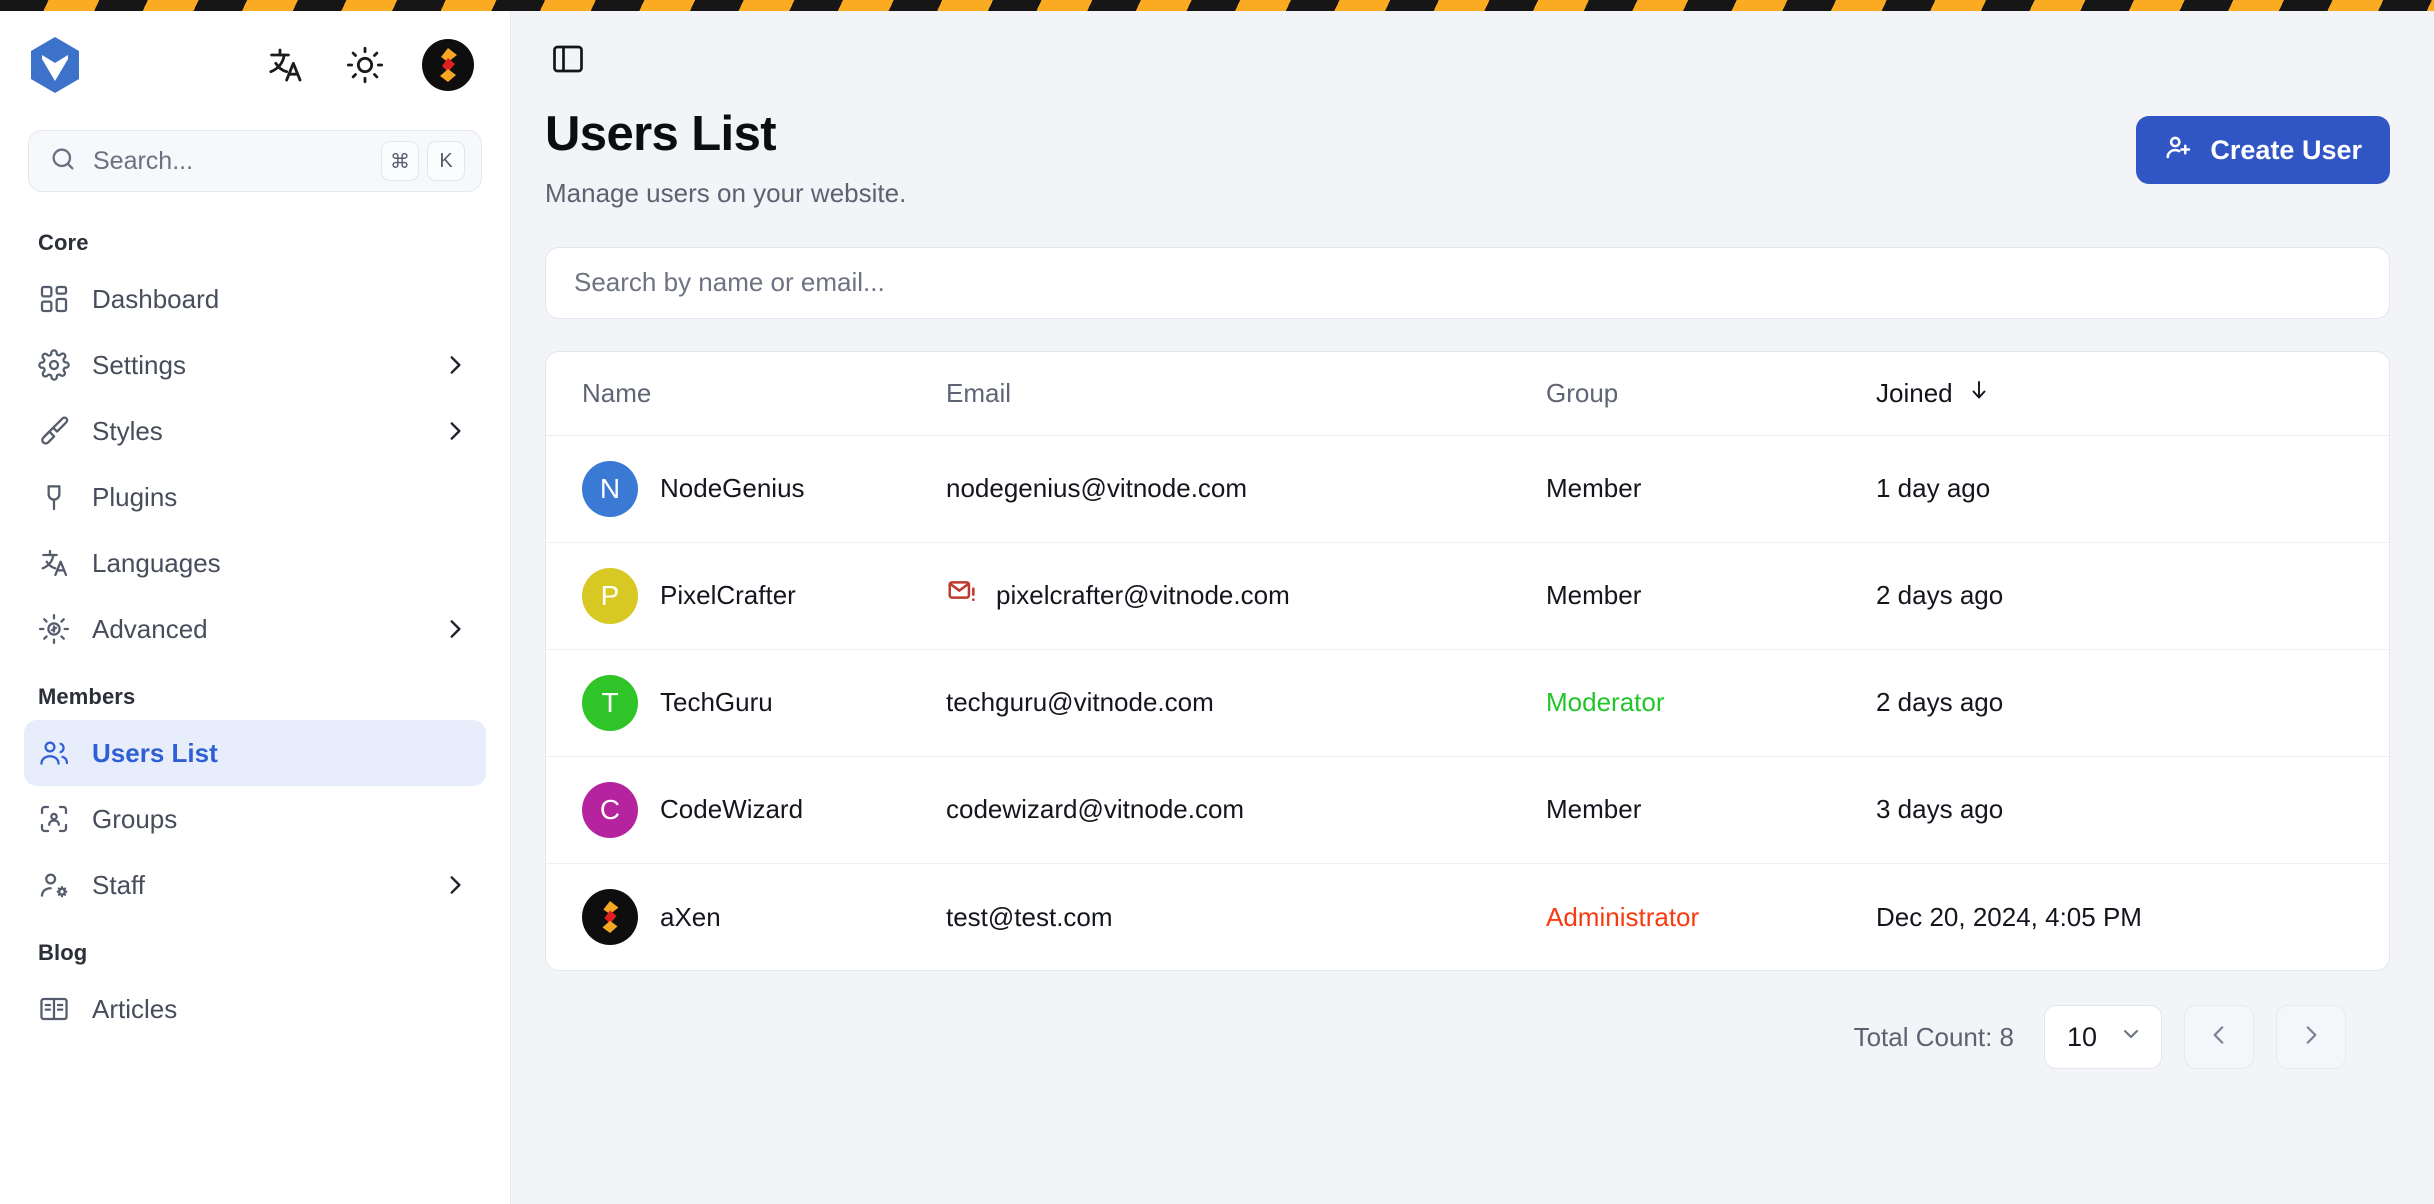  What do you see at coordinates (365, 65) in the screenshot?
I see `sun-icon` at bounding box center [365, 65].